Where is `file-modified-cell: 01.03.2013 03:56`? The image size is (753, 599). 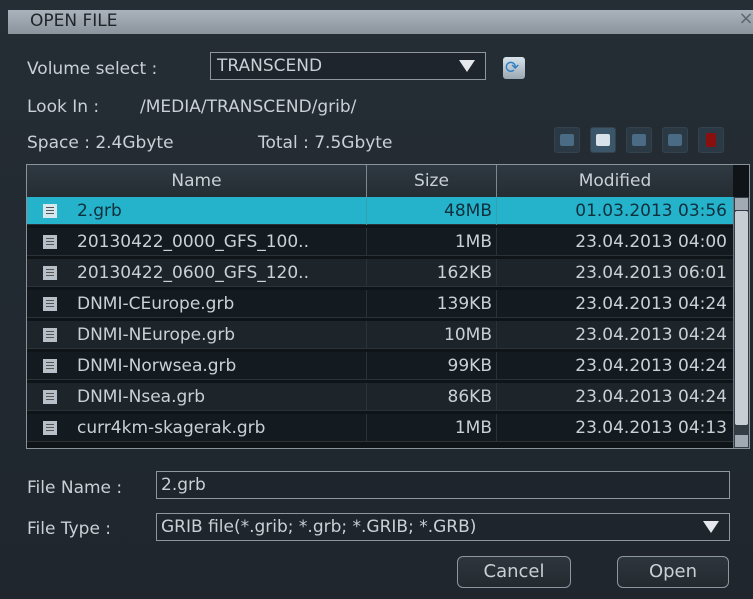
file-modified-cell: 01.03.2013 03:56 is located at coordinates (651, 211).